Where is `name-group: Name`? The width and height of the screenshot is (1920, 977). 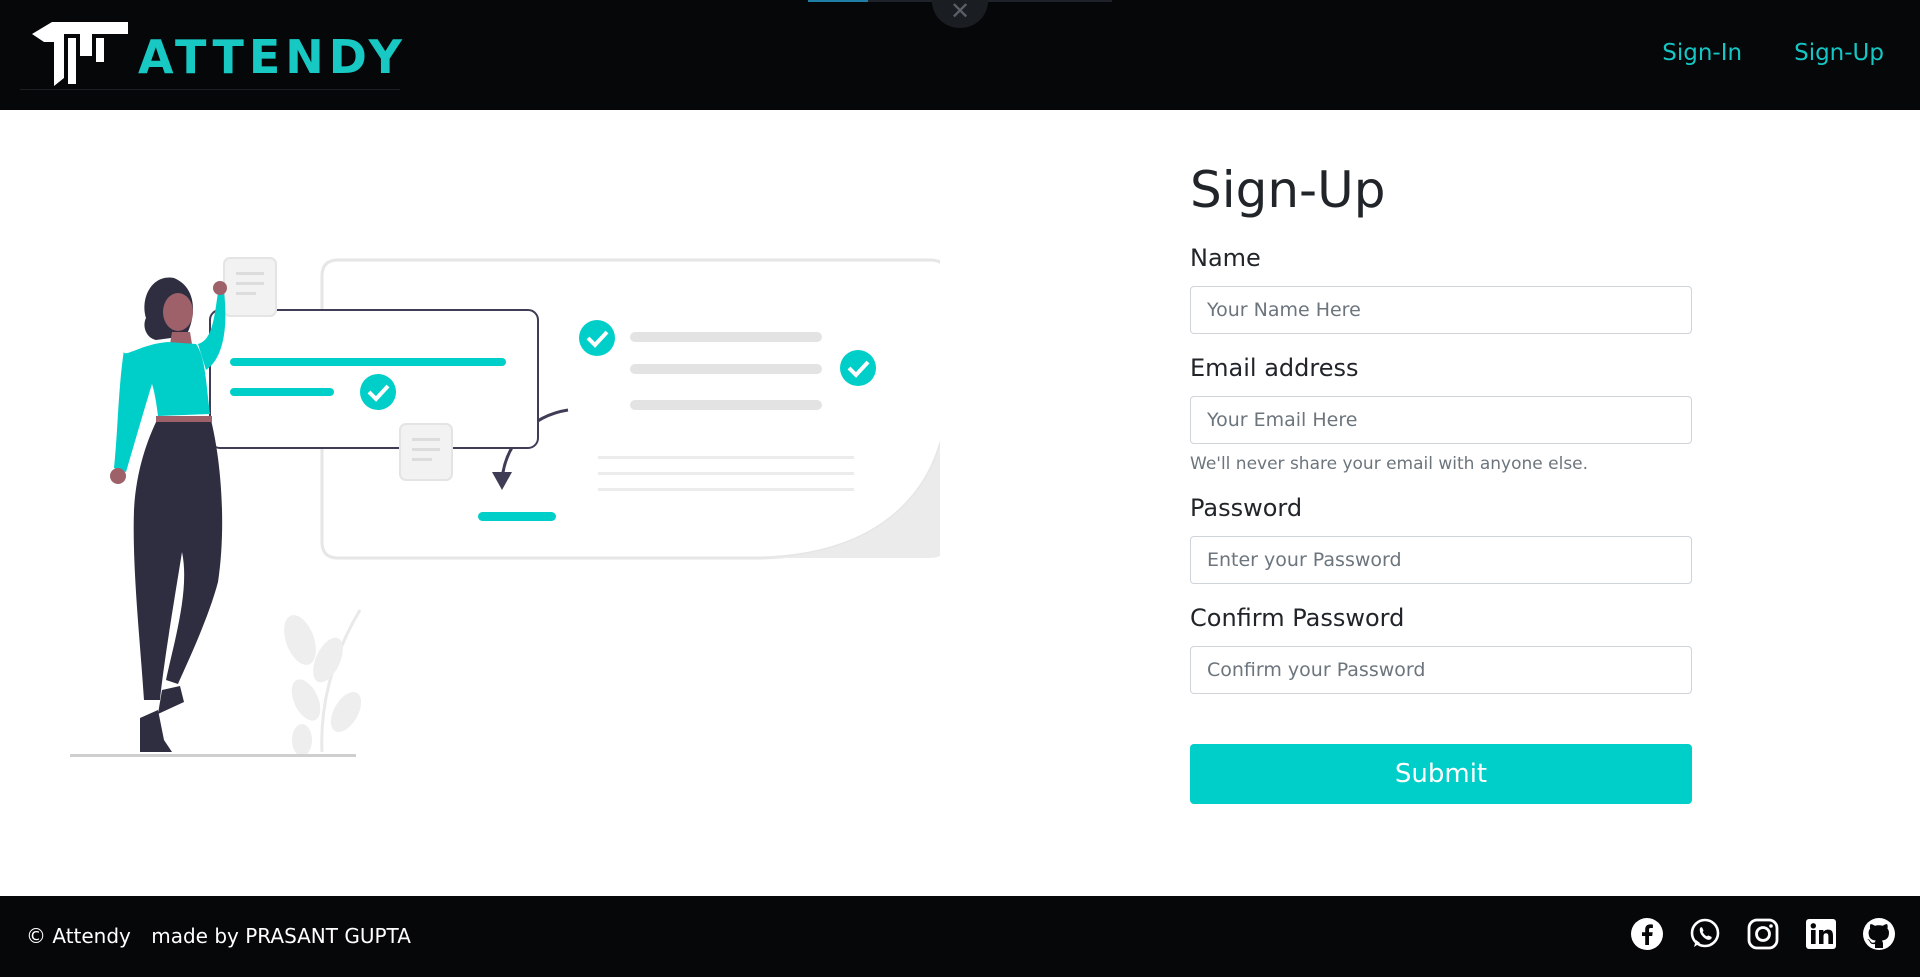 name-group: Name is located at coordinates (1441, 289).